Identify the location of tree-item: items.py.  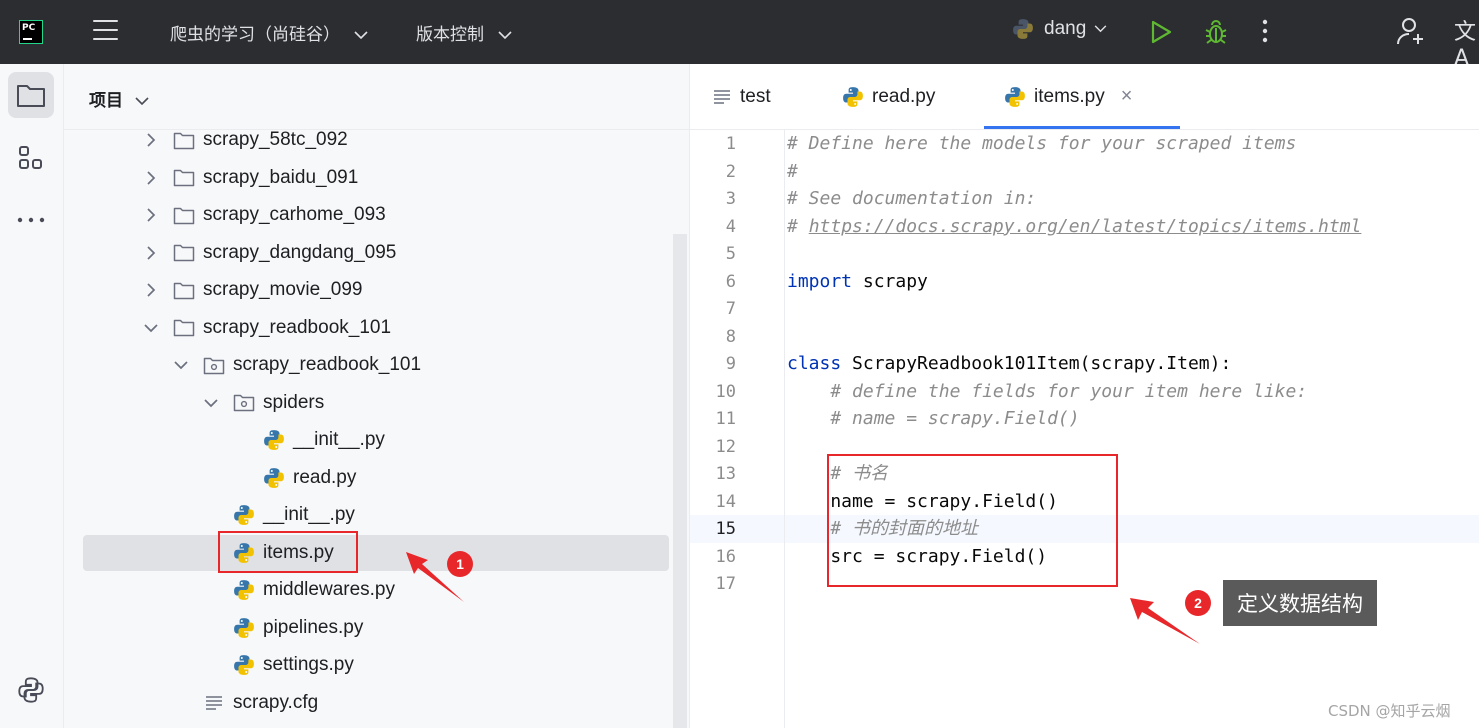
(376, 552).